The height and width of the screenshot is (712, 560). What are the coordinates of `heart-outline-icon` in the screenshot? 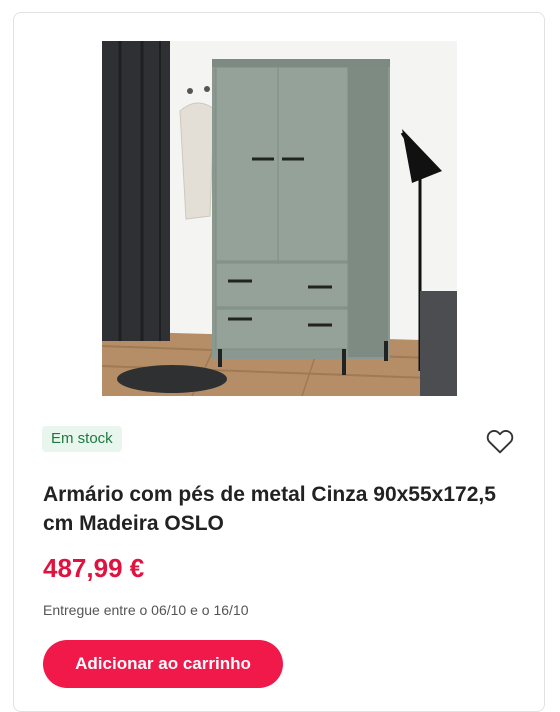 It's located at (500, 442).